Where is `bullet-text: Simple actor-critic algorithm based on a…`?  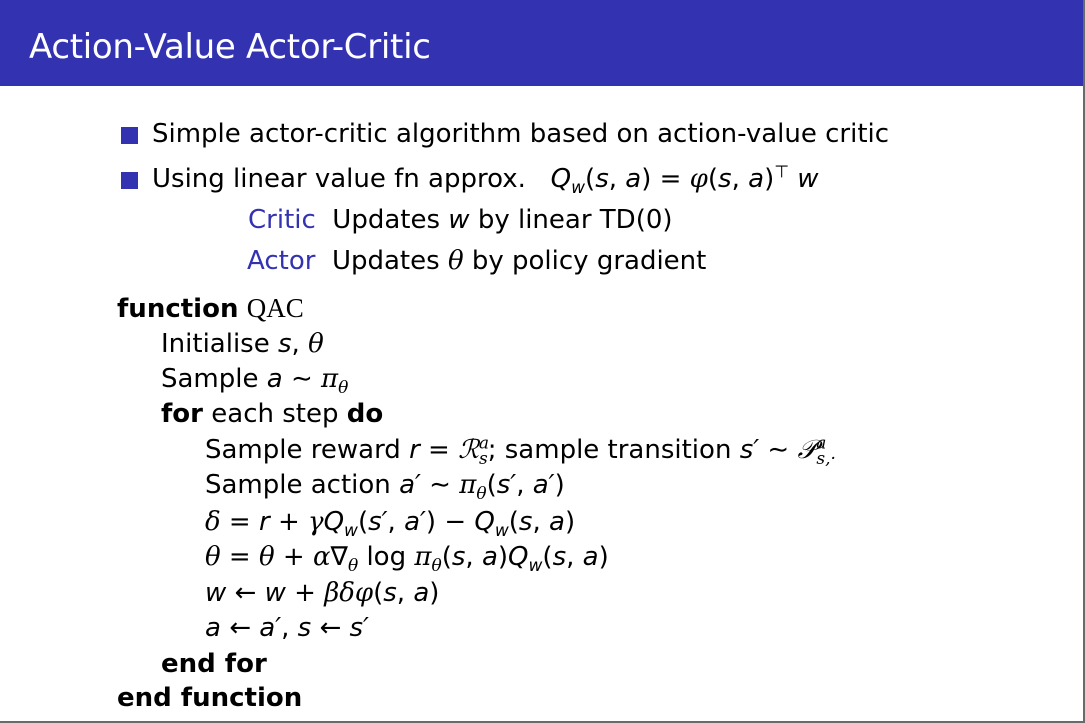 bullet-text: Simple actor-critic algorithm based on a… is located at coordinates (521, 134).